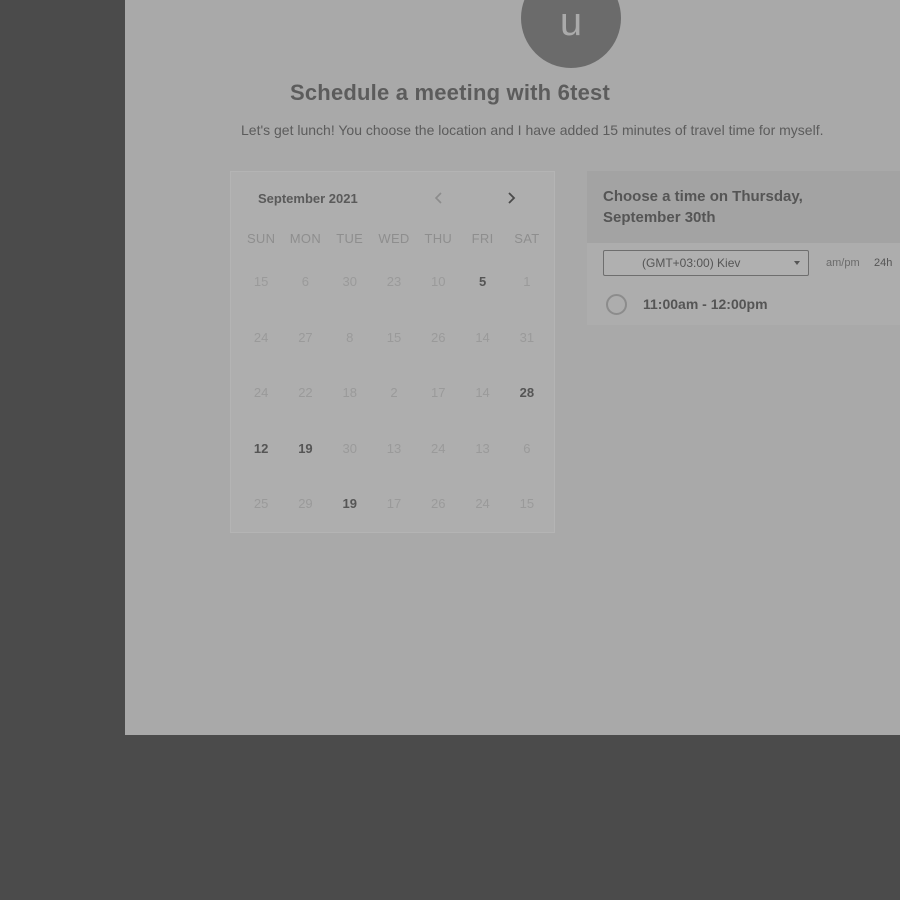  I want to click on calendar-day: 1, so click(527, 281).